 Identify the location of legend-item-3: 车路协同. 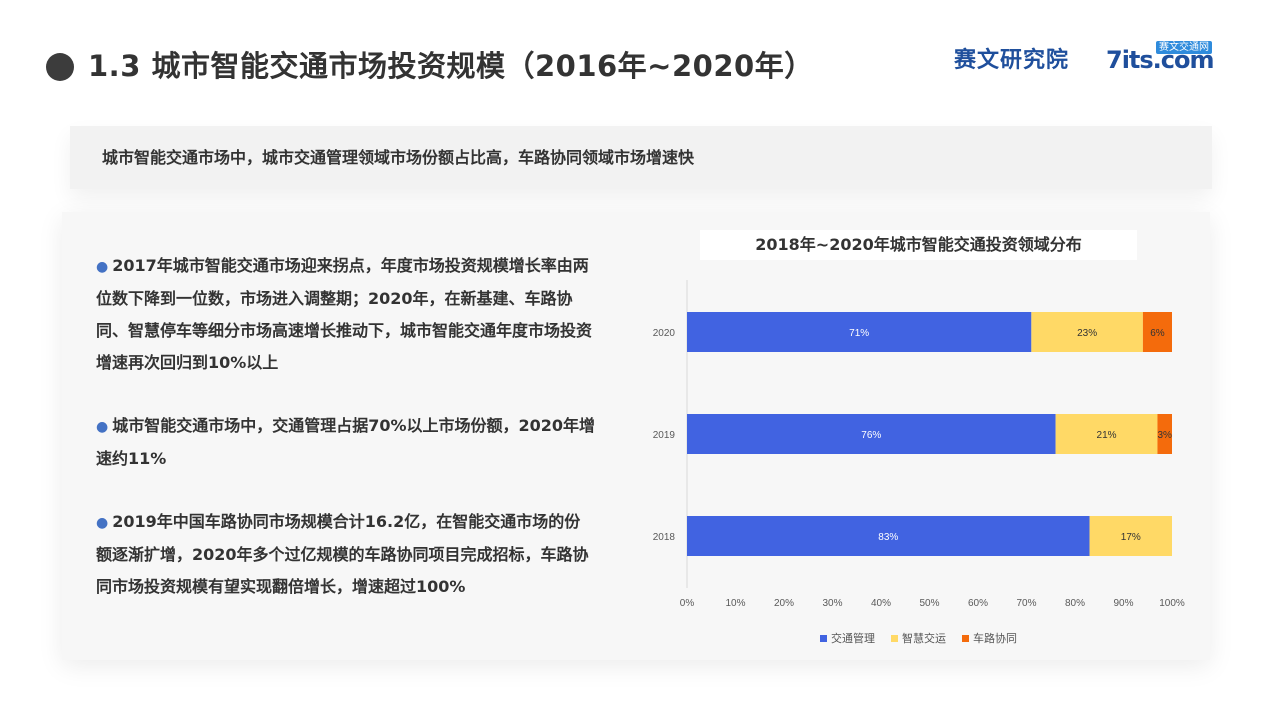
(989, 638).